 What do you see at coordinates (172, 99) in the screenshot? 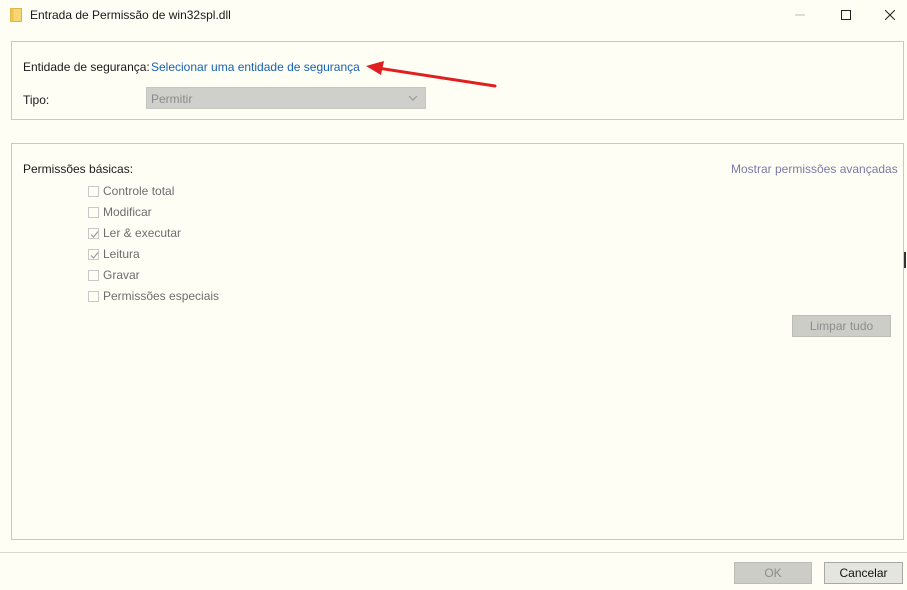
I see `type-select-value: Permitir` at bounding box center [172, 99].